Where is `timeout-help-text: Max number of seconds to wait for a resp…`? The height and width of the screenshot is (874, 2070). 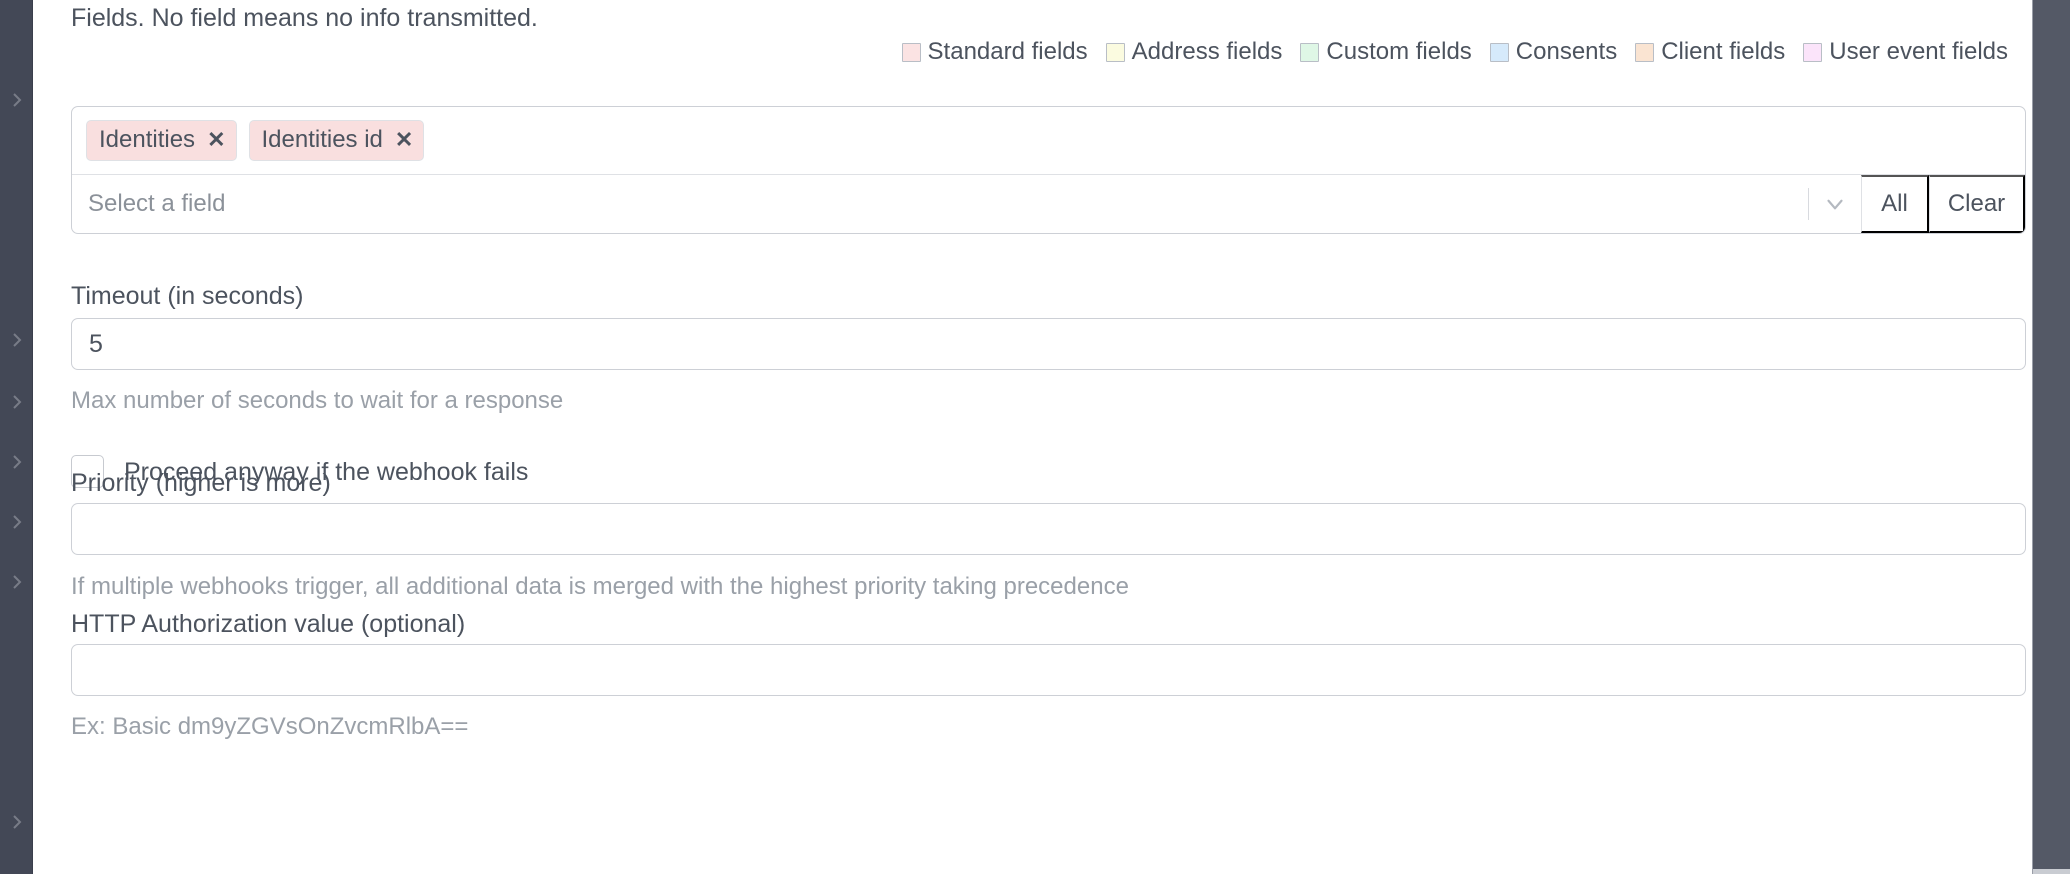 timeout-help-text: Max number of seconds to wait for a resp… is located at coordinates (317, 400).